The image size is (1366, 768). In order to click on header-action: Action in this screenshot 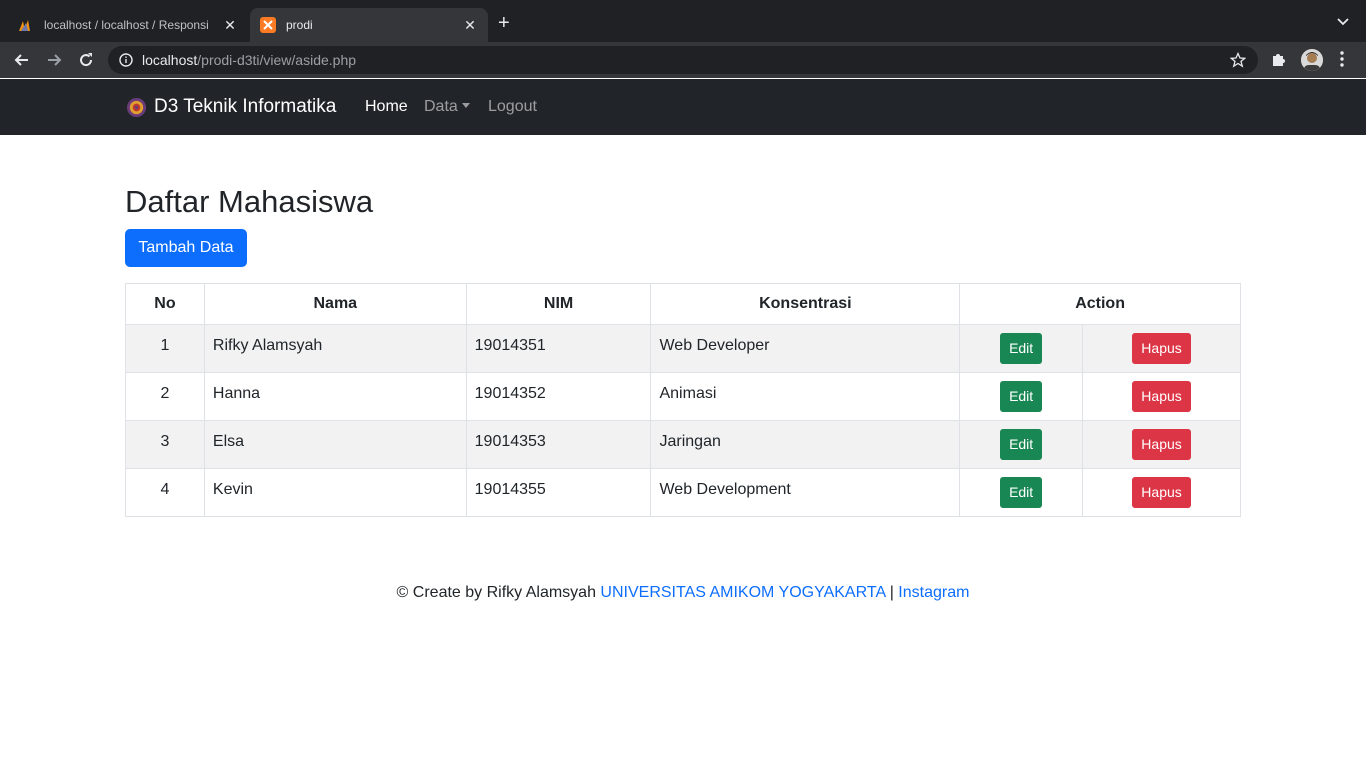, I will do `click(1100, 304)`.